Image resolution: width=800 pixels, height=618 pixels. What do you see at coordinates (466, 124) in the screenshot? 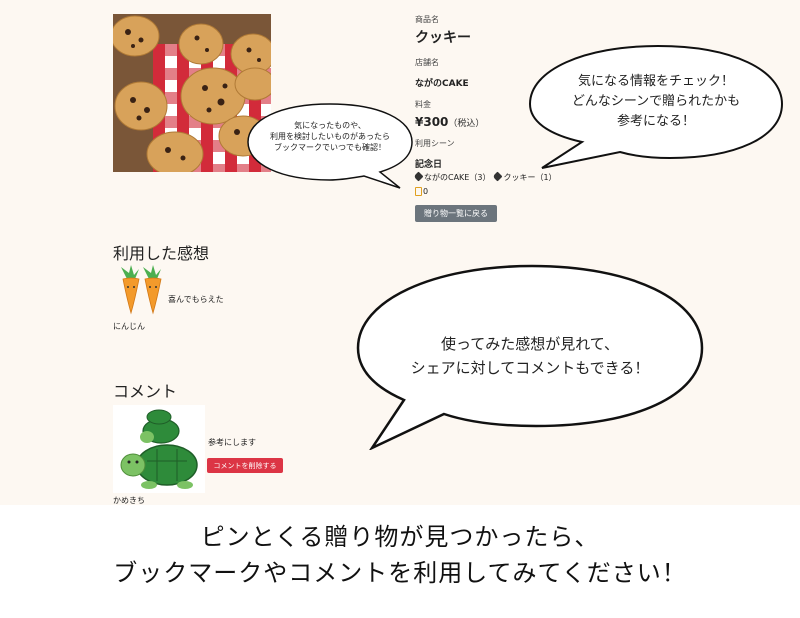
I see `price-tax: （税込）` at bounding box center [466, 124].